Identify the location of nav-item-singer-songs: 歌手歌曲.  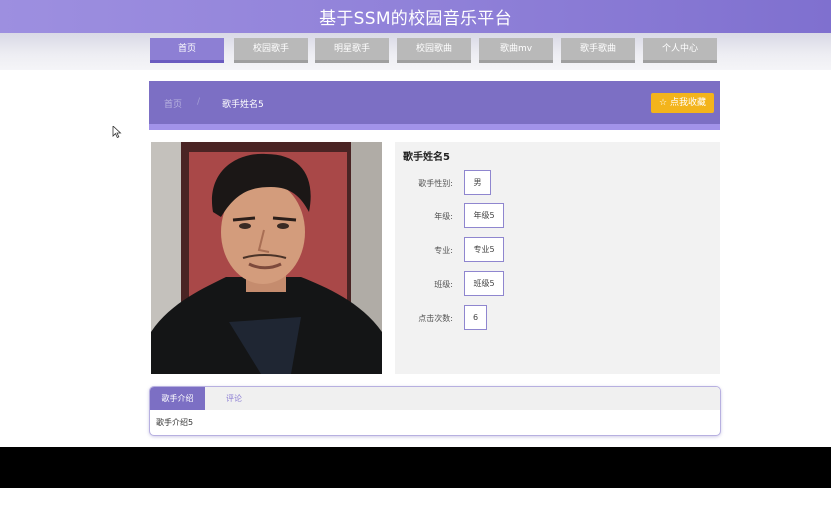
(598, 50).